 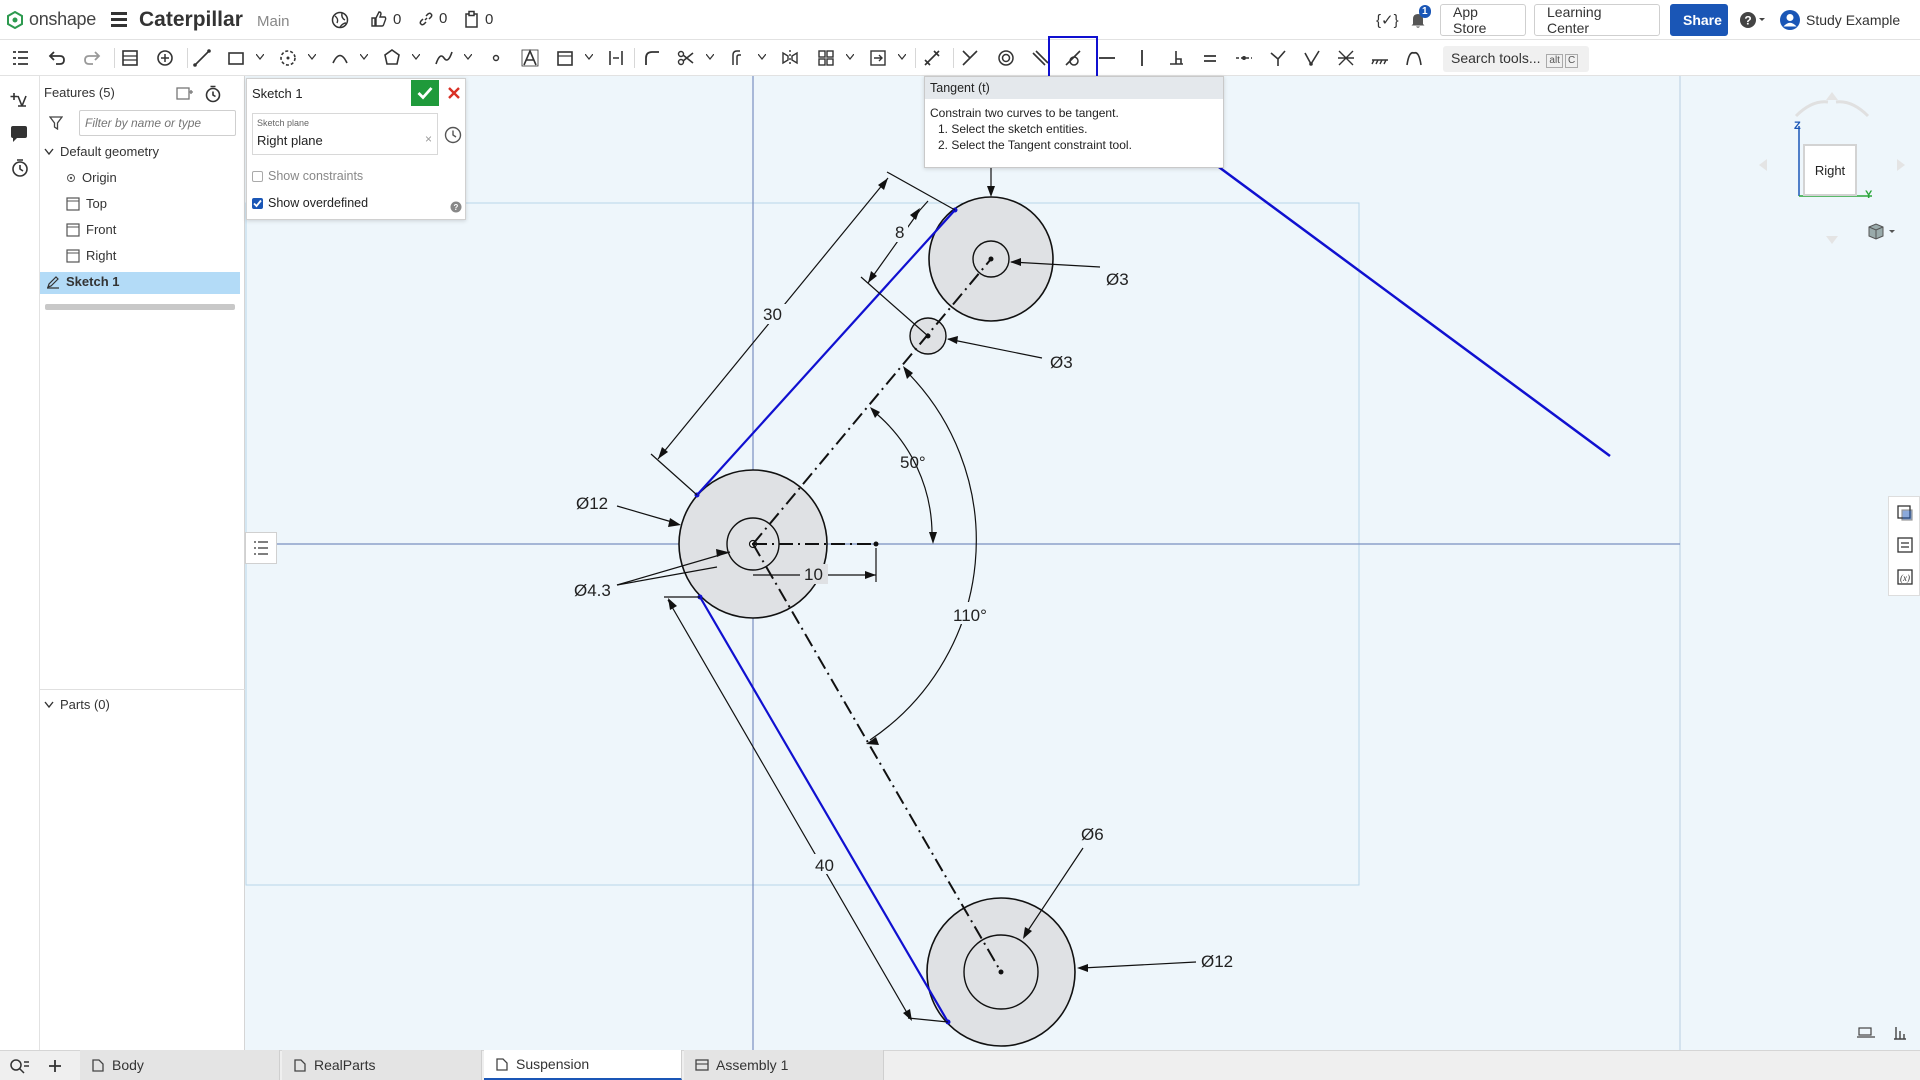 What do you see at coordinates (261, 548) in the screenshot?
I see `sketch-list-toggle` at bounding box center [261, 548].